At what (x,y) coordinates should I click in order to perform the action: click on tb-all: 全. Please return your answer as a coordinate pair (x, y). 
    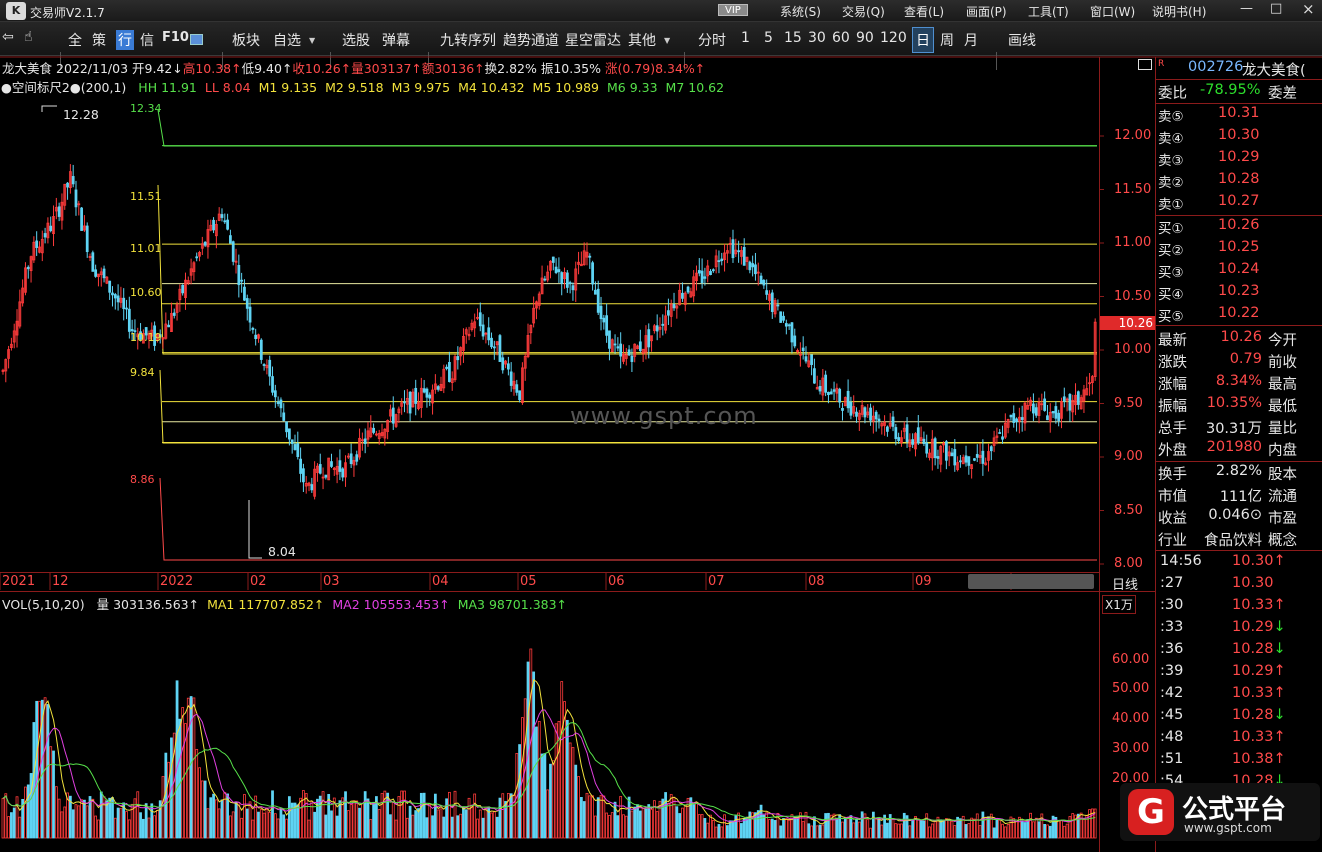
    Looking at the image, I should click on (75, 40).